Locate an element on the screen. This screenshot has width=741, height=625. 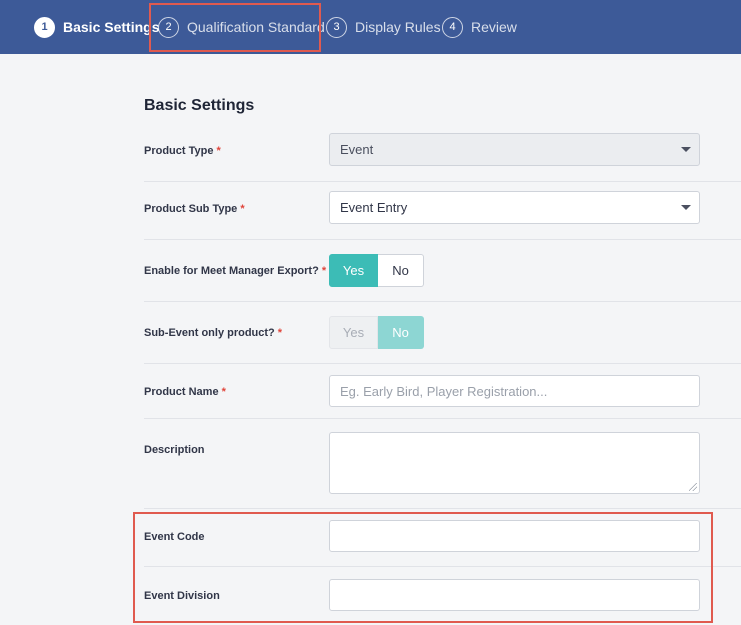
step-review: 4 Review is located at coordinates (479, 27).